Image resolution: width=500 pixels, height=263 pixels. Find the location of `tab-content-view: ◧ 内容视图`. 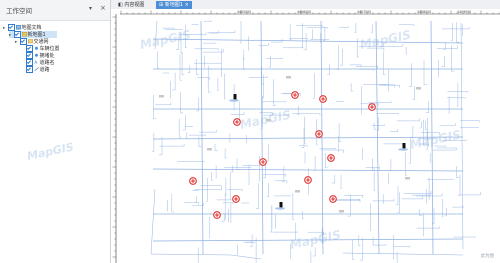

tab-content-view: ◧ 内容视图 is located at coordinates (131, 5).